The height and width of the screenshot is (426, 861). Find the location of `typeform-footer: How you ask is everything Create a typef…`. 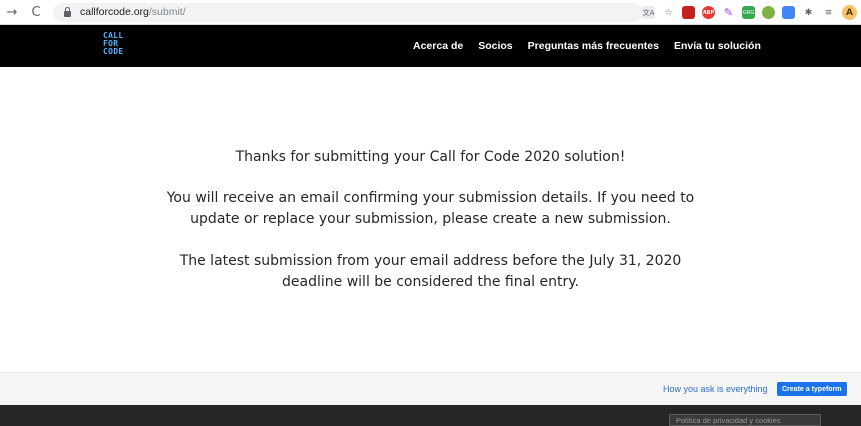

typeform-footer: How you ask is everything Create a typef… is located at coordinates (430, 388).